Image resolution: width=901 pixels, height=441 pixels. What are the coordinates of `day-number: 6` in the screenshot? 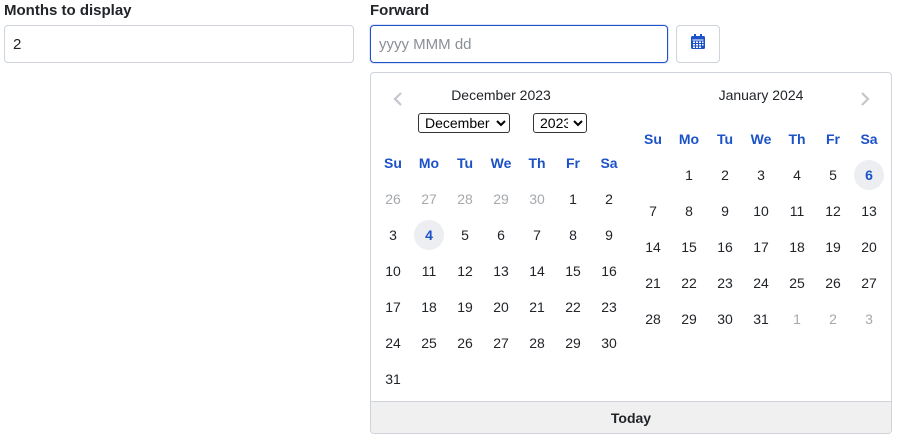 It's located at (869, 175).